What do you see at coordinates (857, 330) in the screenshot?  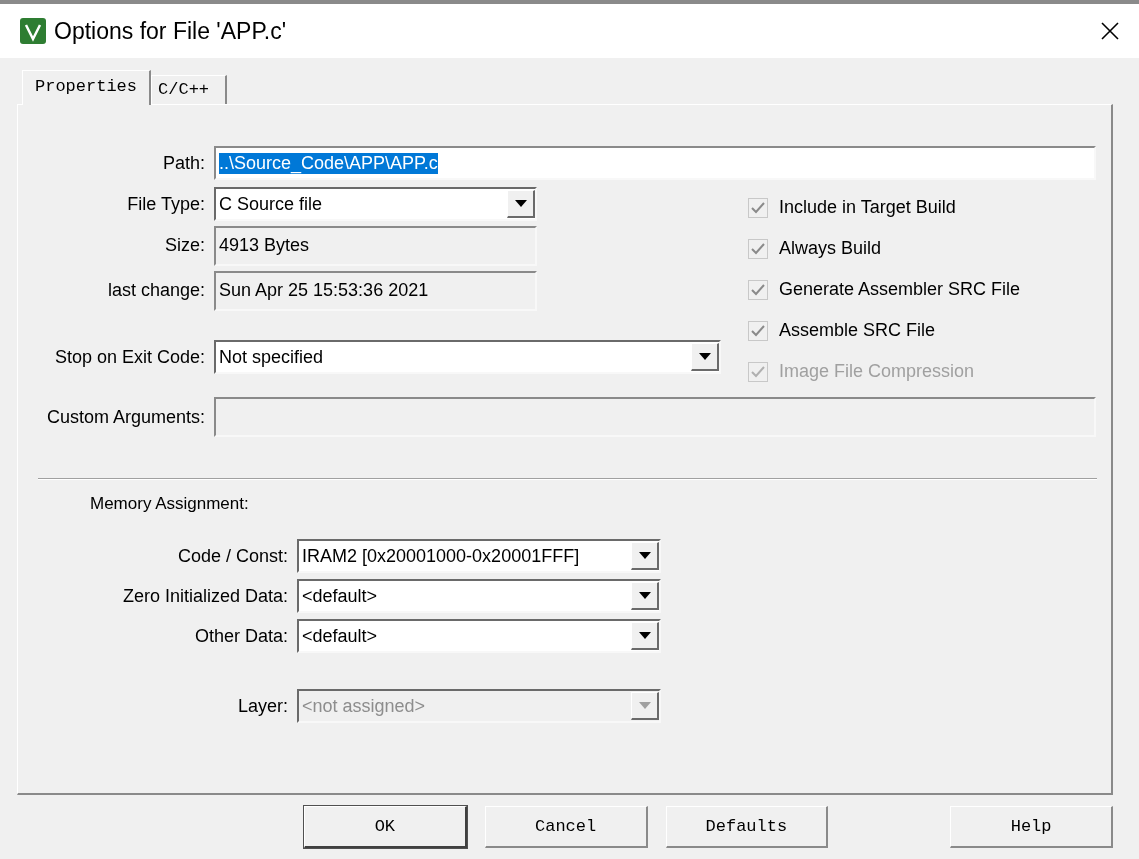 I see `checkbox-label: Assemble SRC File` at bounding box center [857, 330].